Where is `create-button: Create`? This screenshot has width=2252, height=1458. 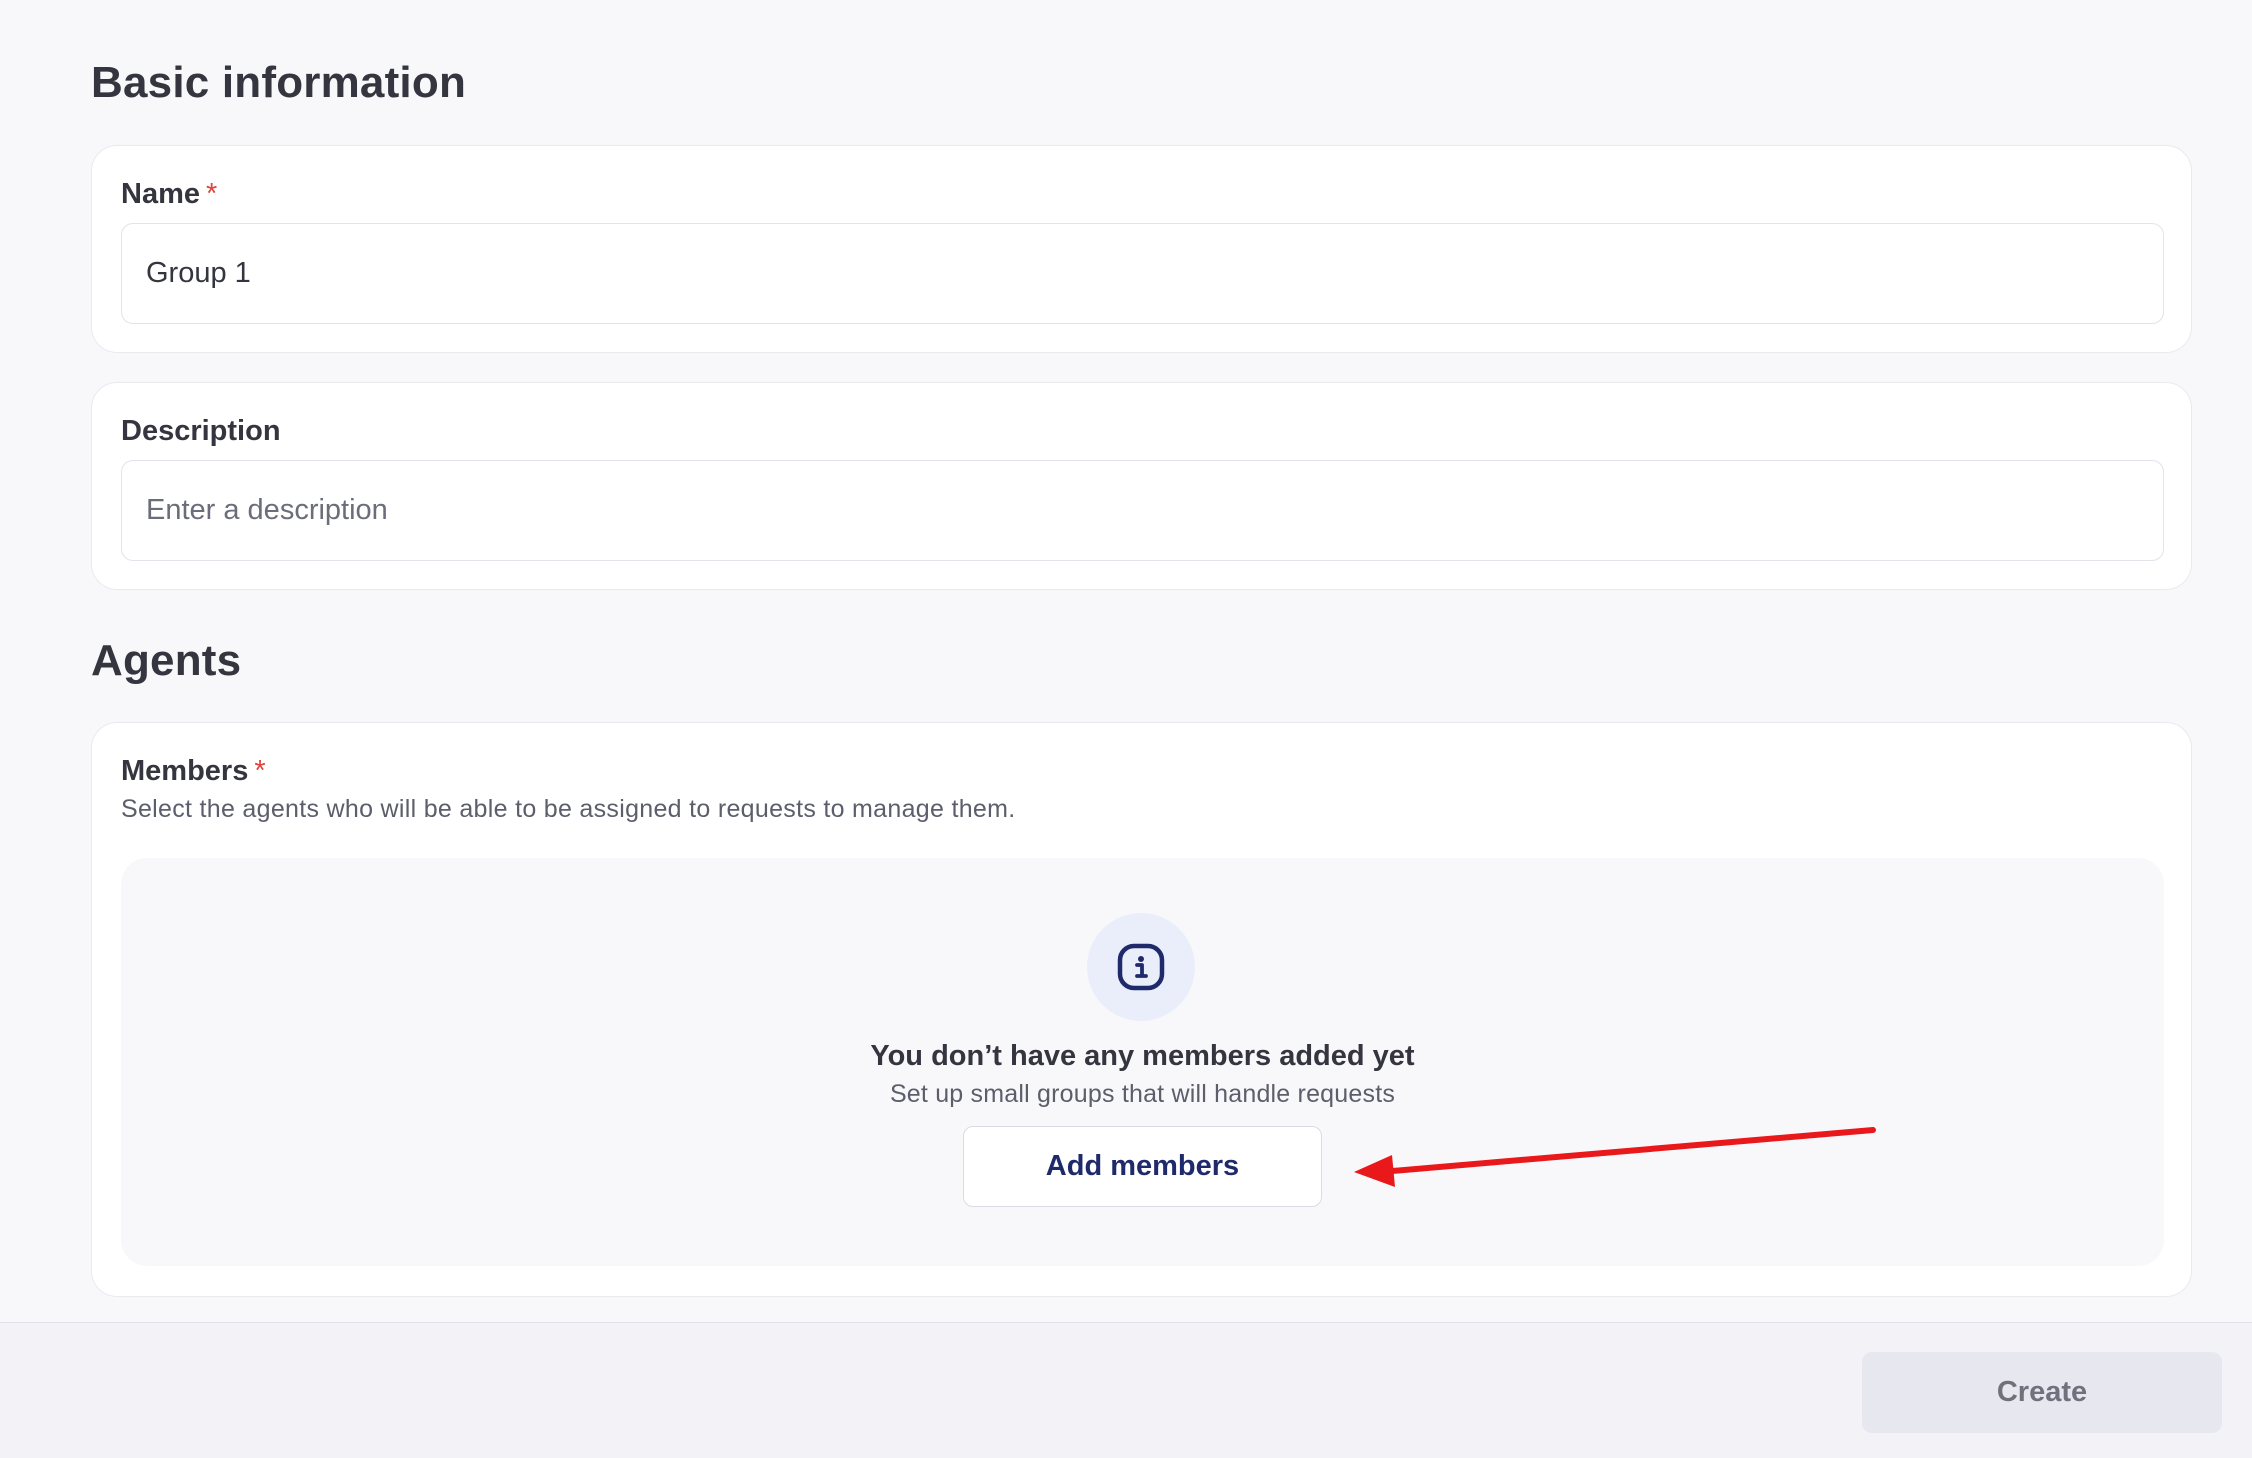 create-button: Create is located at coordinates (2042, 1392).